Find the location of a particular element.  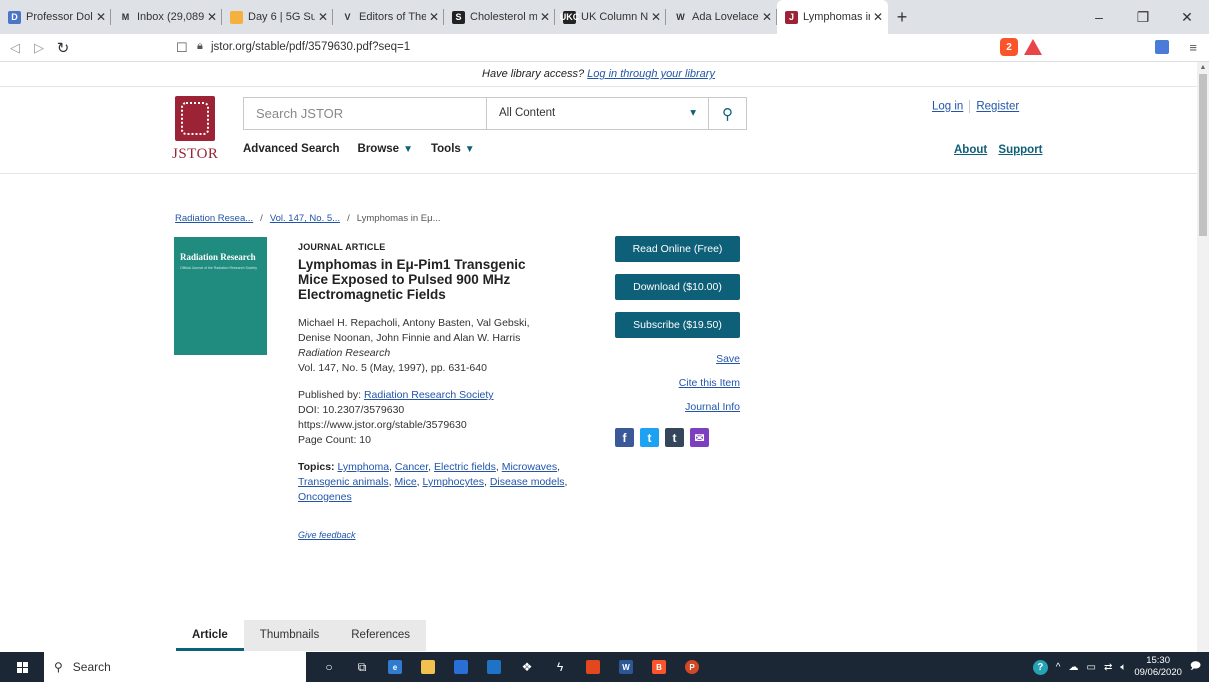

topic-link: Mice is located at coordinates (406, 482).